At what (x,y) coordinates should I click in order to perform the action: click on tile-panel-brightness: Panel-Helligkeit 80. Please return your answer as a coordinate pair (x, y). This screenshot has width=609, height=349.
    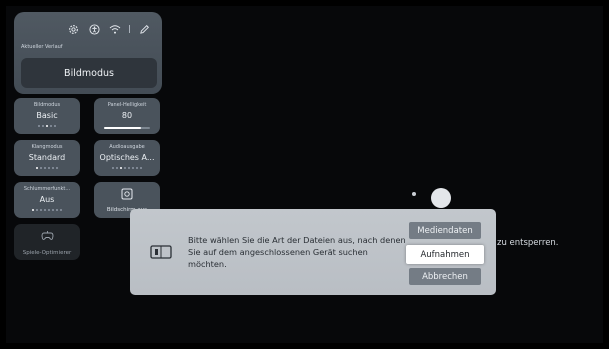
    Looking at the image, I should click on (127, 116).